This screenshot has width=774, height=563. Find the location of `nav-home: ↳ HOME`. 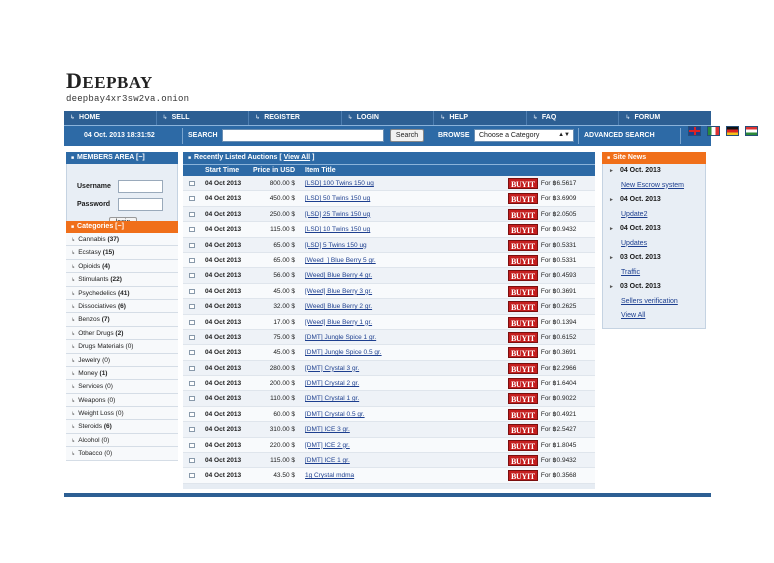

nav-home: ↳ HOME is located at coordinates (110, 118).